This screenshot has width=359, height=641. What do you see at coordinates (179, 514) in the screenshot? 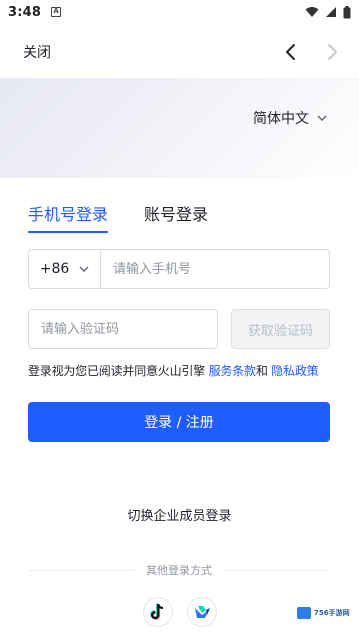
I see `switch-enterprise-login-link: 切换企业成员登录` at bounding box center [179, 514].